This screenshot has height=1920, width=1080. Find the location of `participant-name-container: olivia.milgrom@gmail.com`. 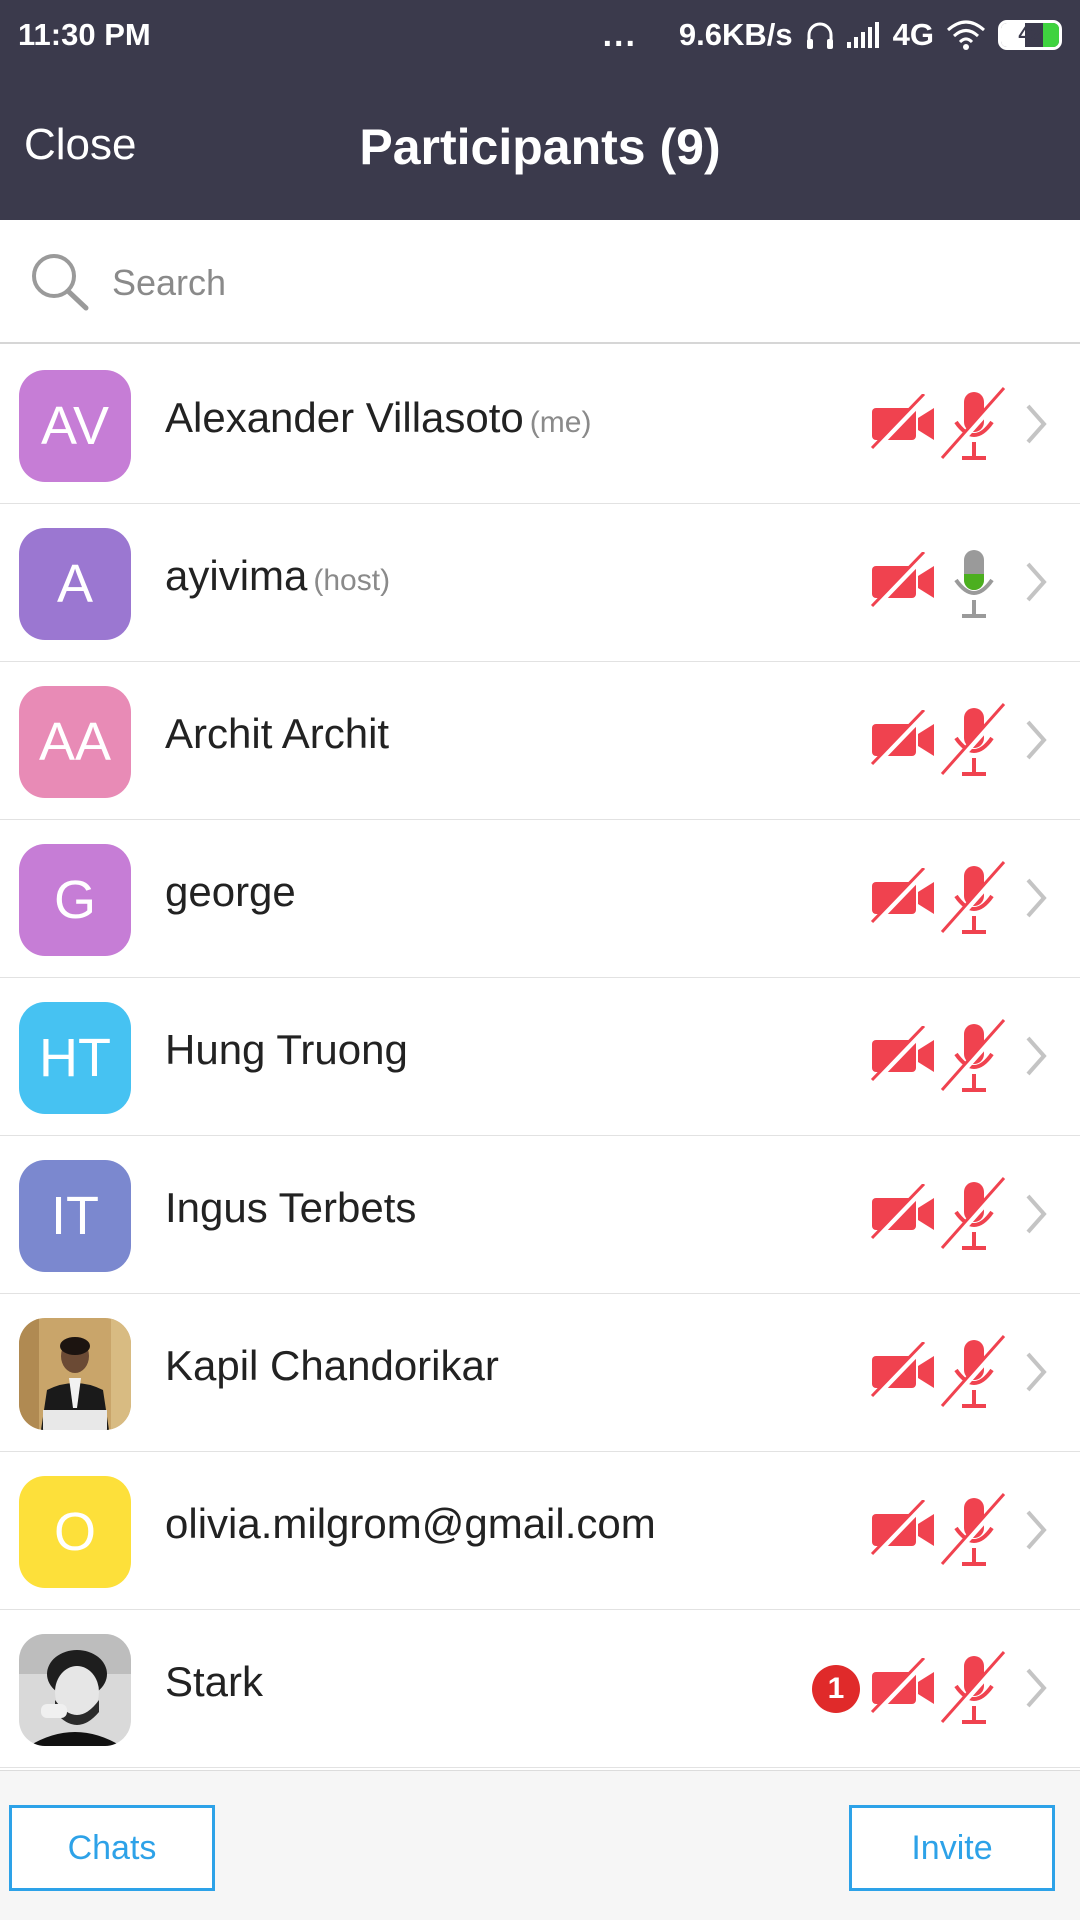

participant-name-container: olivia.milgrom@gmail.com is located at coordinates (410, 1524).